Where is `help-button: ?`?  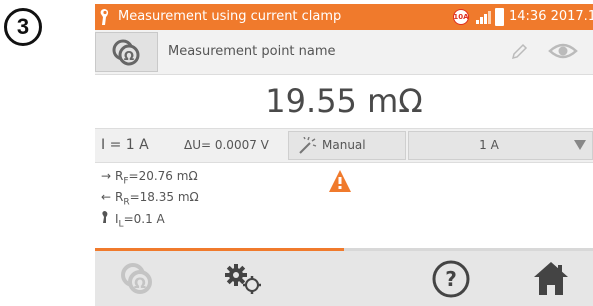 help-button: ? is located at coordinates (451, 279).